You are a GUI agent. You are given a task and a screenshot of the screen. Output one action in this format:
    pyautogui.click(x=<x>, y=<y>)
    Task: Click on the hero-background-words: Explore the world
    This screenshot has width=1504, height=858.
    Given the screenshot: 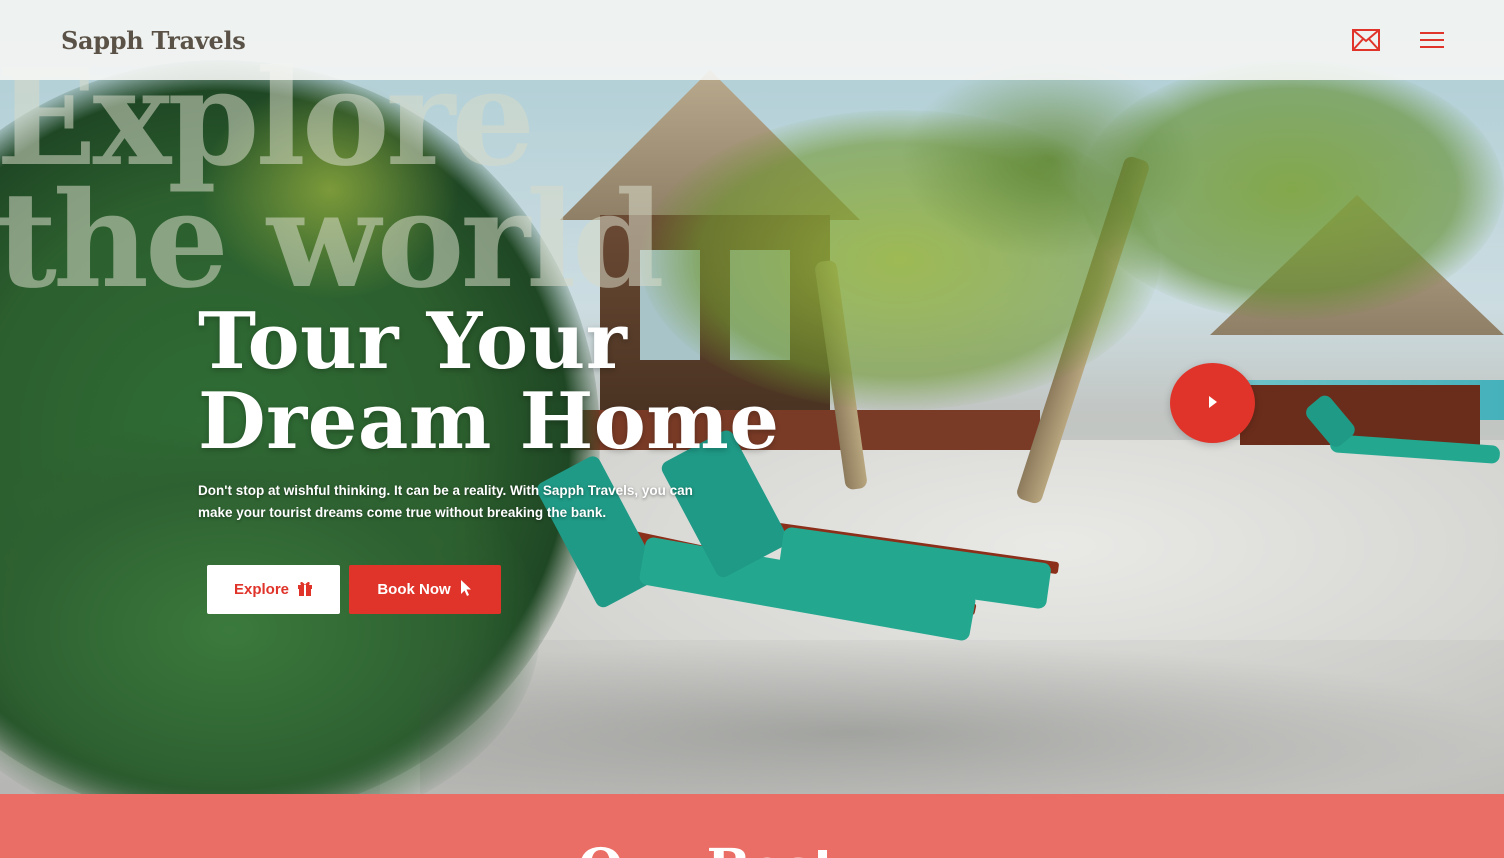 What is the action you would take?
    pyautogui.click(x=332, y=185)
    